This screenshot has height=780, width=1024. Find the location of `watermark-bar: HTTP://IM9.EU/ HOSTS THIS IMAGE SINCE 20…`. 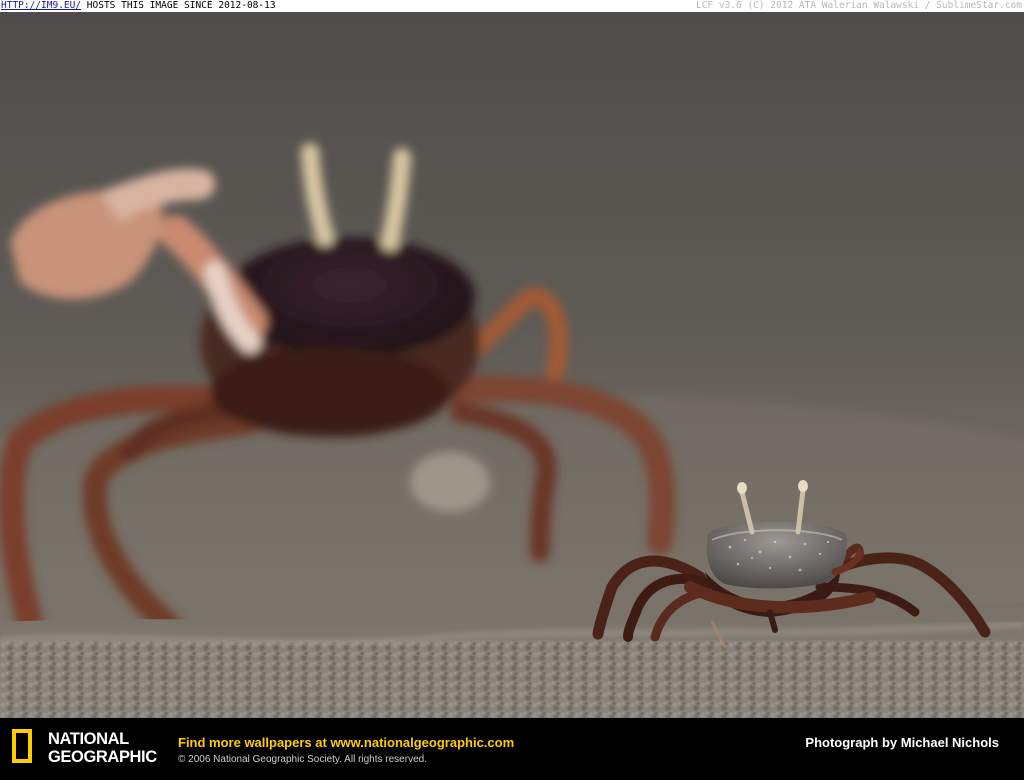

watermark-bar: HTTP://IM9.EU/ HOSTS THIS IMAGE SINCE 20… is located at coordinates (512, 6).